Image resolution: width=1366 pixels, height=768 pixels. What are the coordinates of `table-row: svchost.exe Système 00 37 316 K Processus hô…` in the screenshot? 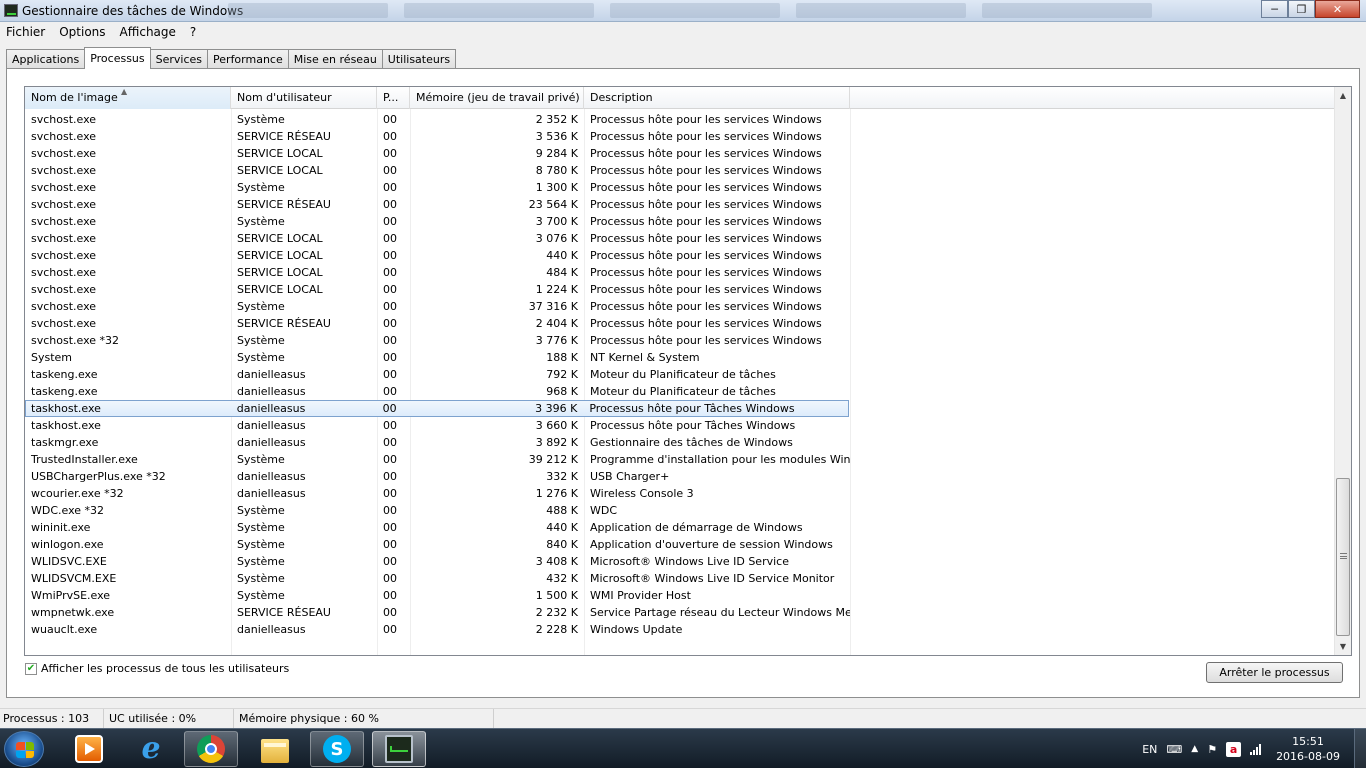 It's located at (680, 306).